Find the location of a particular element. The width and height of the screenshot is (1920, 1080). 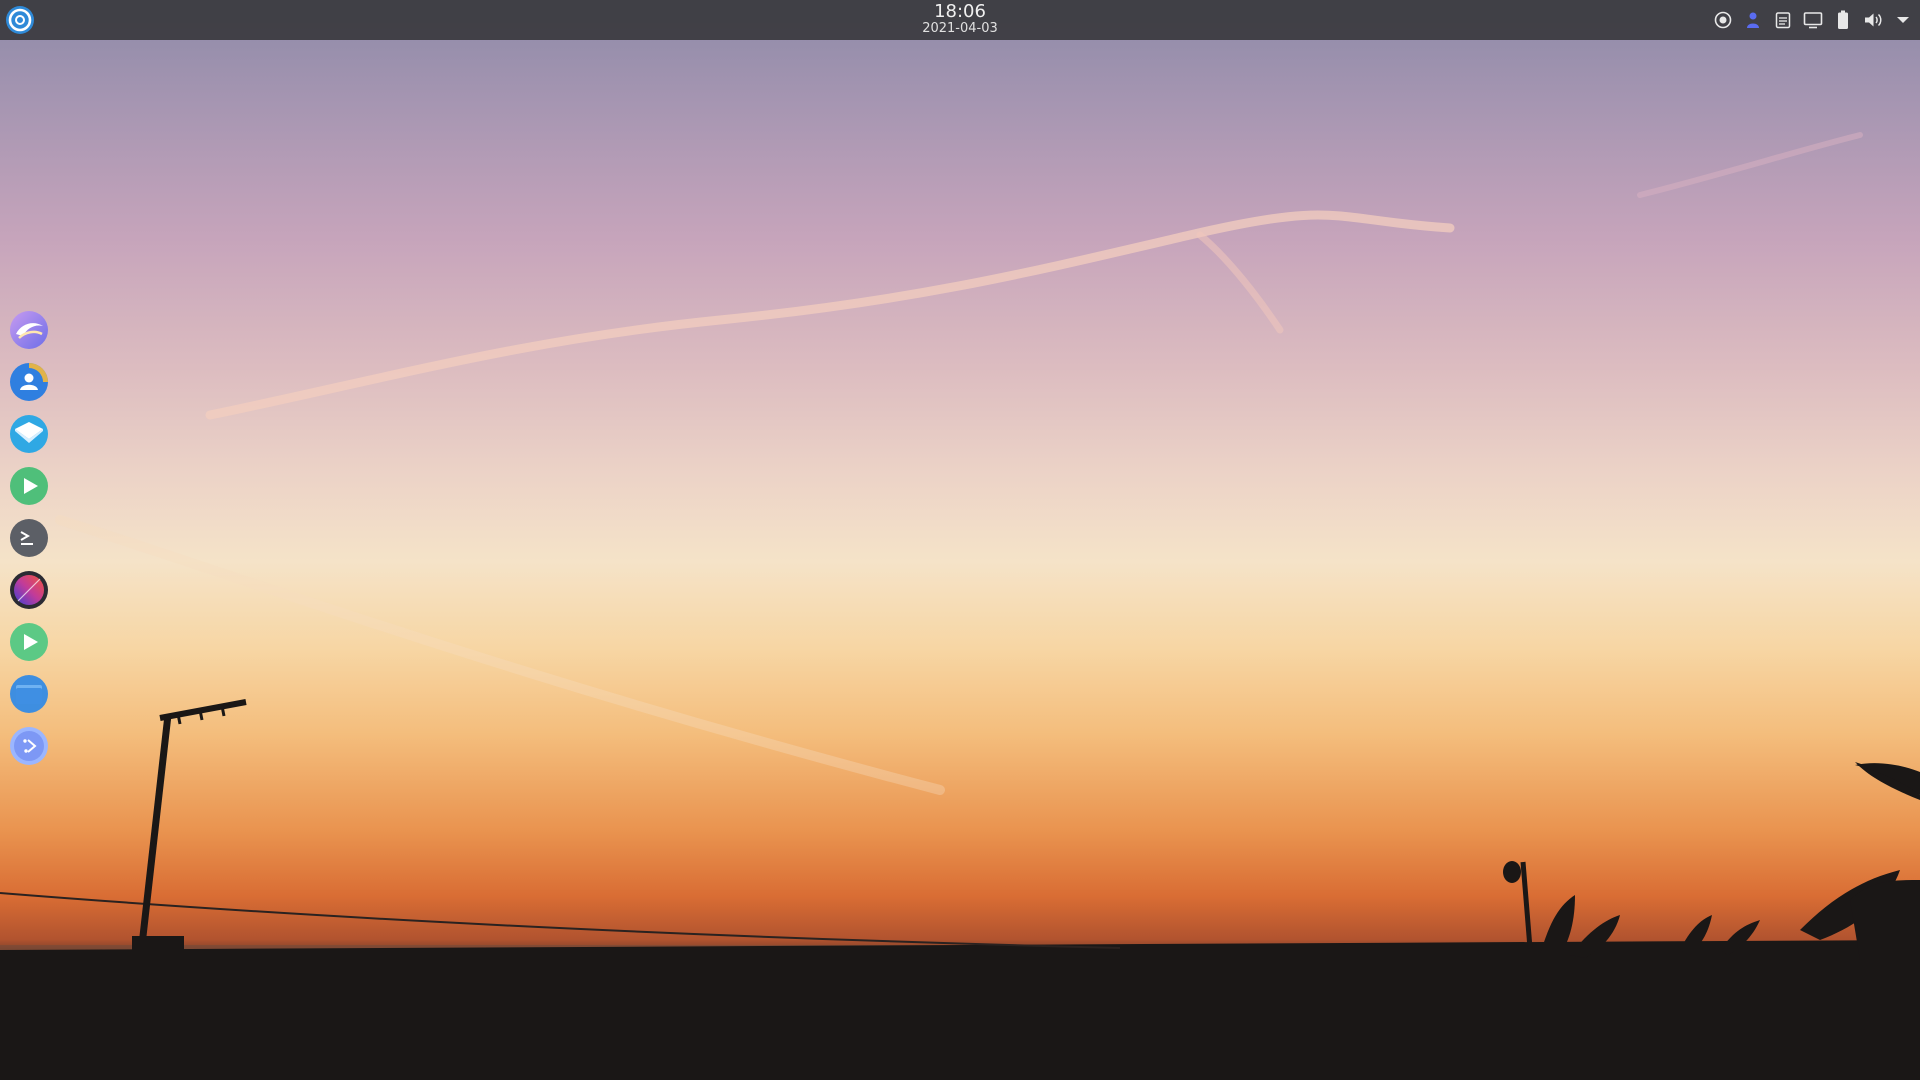

distro-logo-icon is located at coordinates (20, 20).